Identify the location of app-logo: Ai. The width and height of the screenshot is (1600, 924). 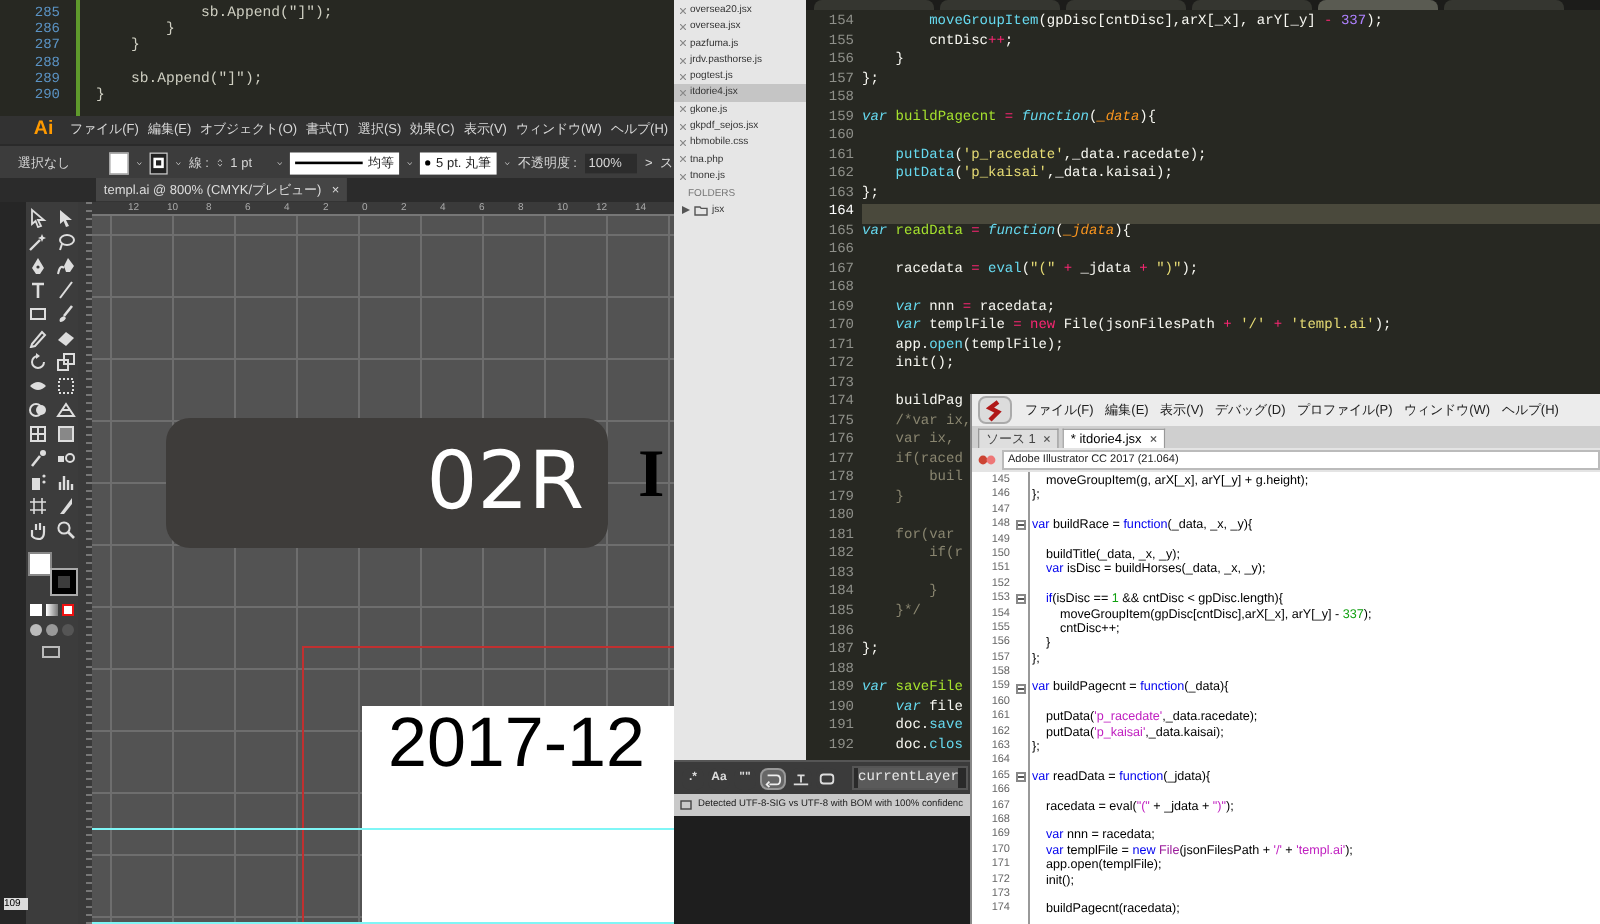
(43, 130).